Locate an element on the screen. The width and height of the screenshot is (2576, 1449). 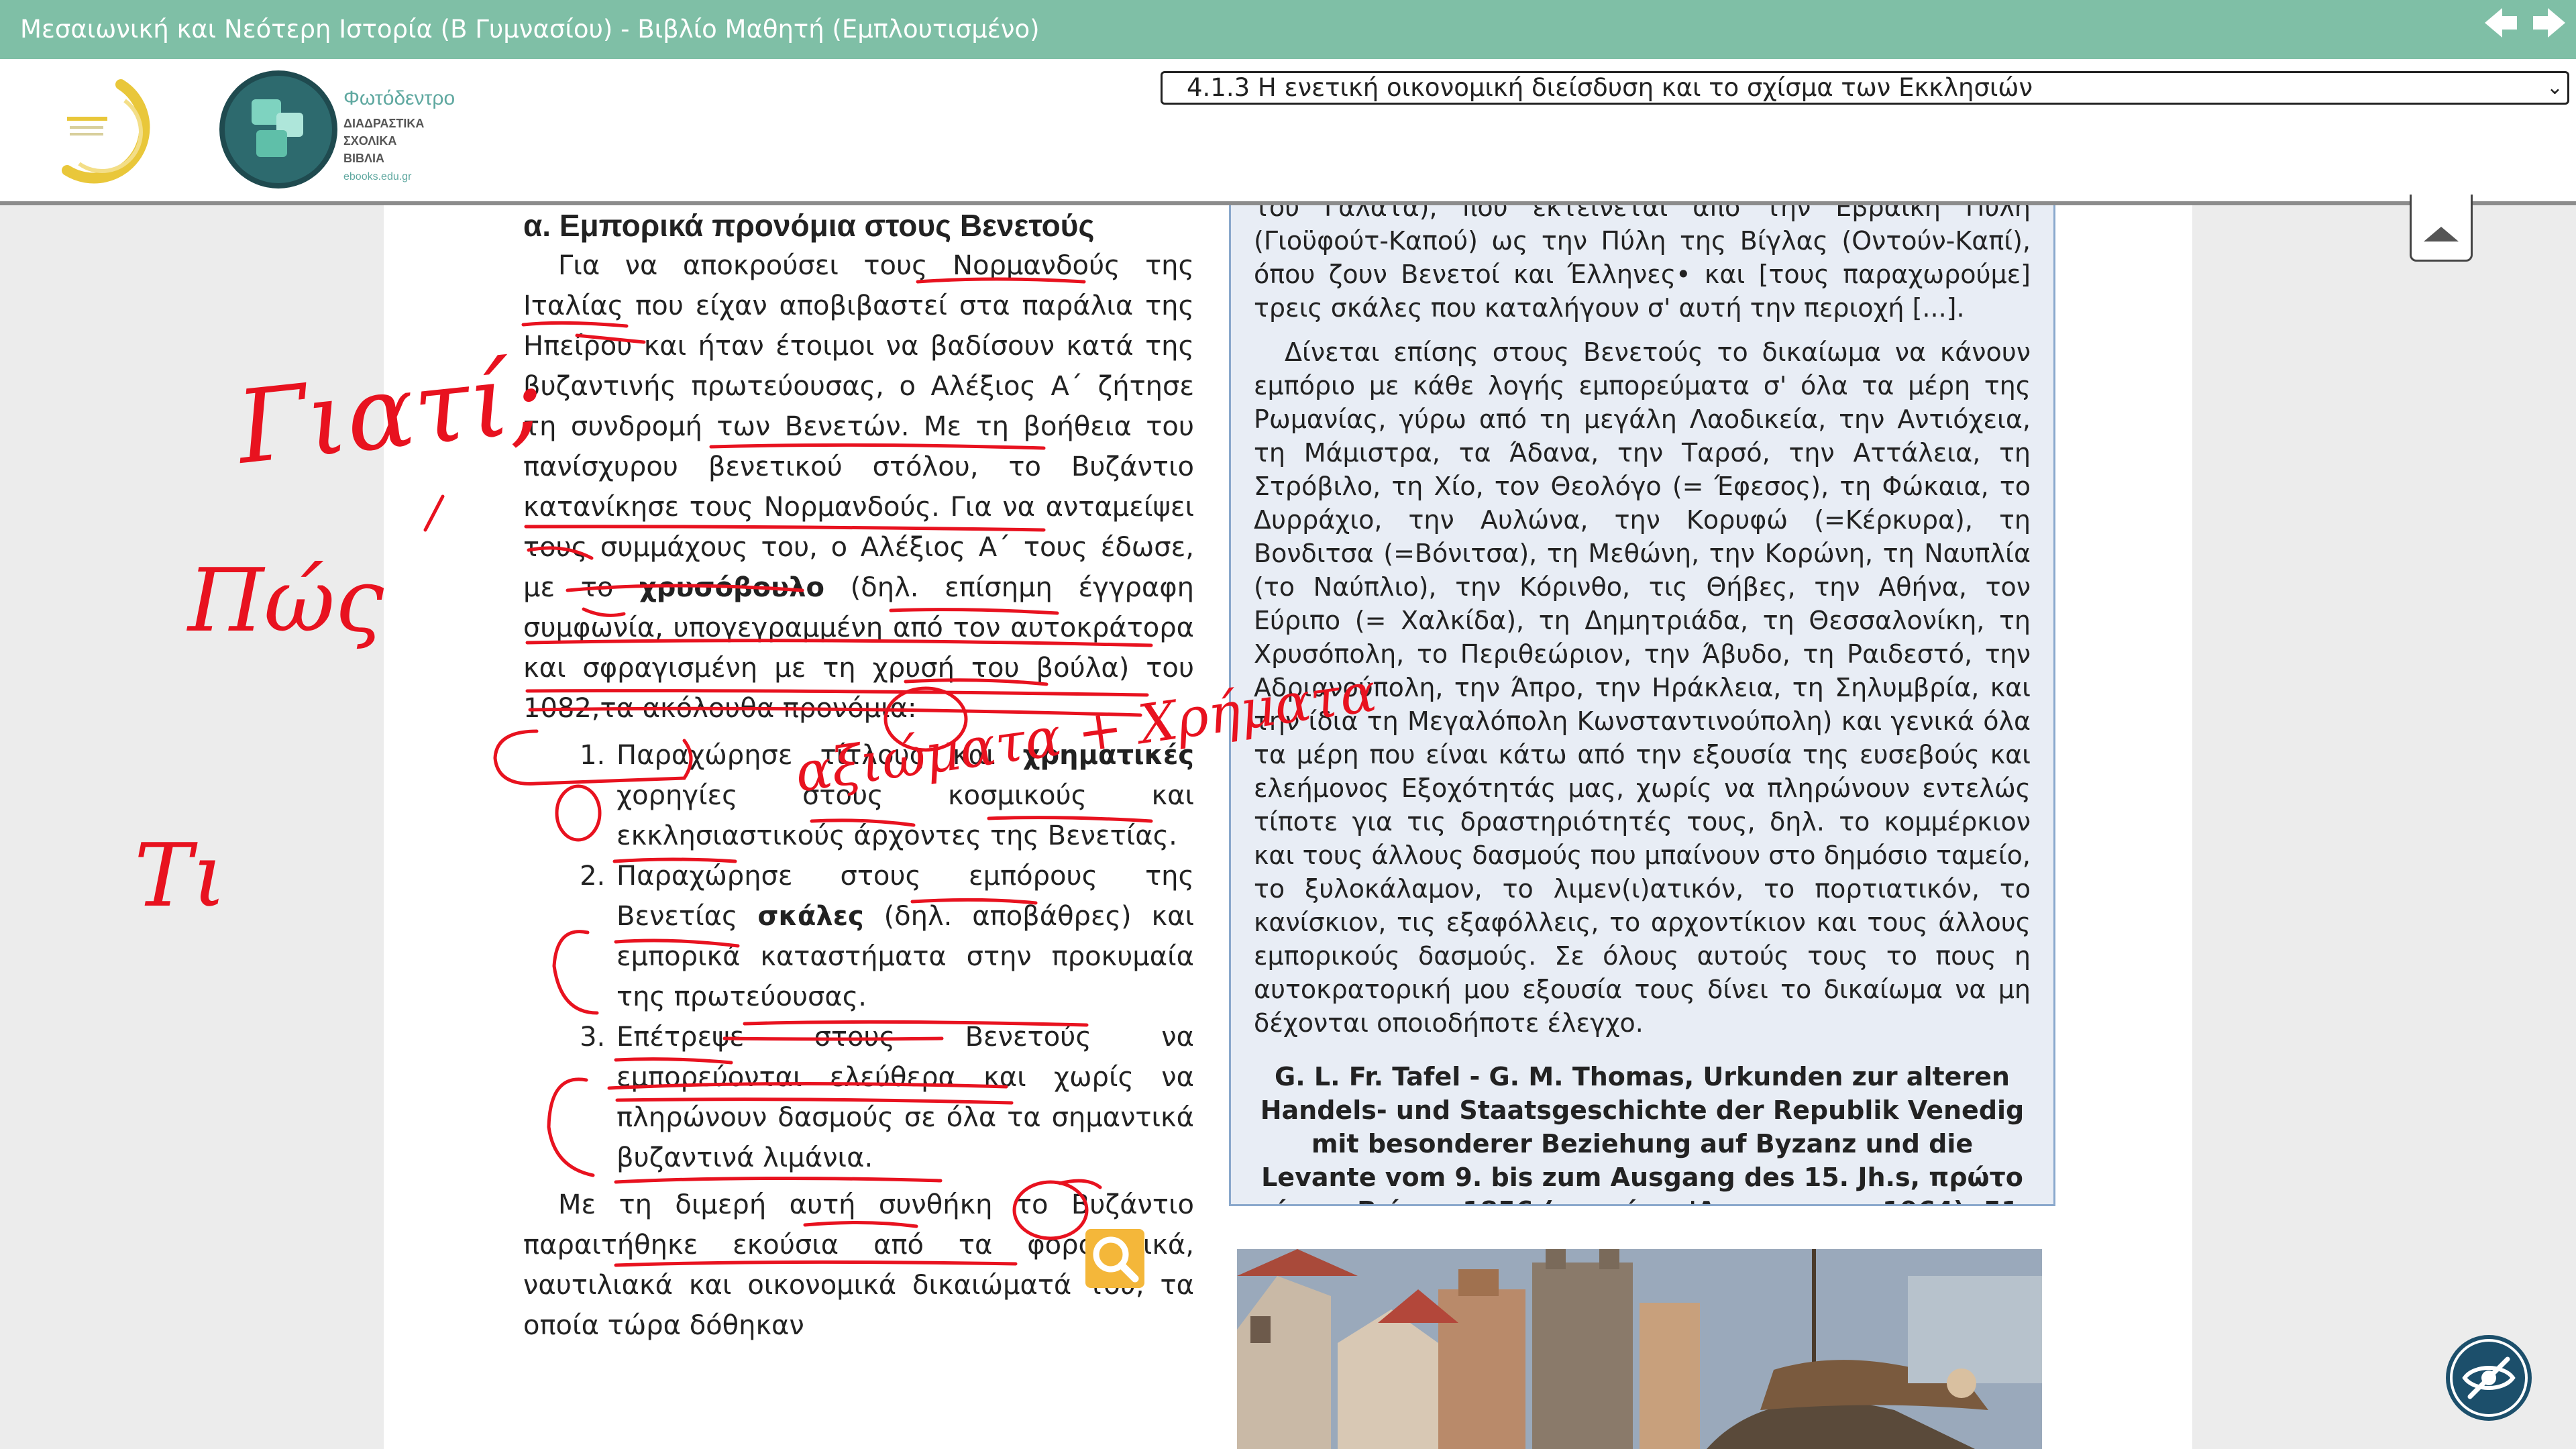
scroll-top-button is located at coordinates (2441, 228).